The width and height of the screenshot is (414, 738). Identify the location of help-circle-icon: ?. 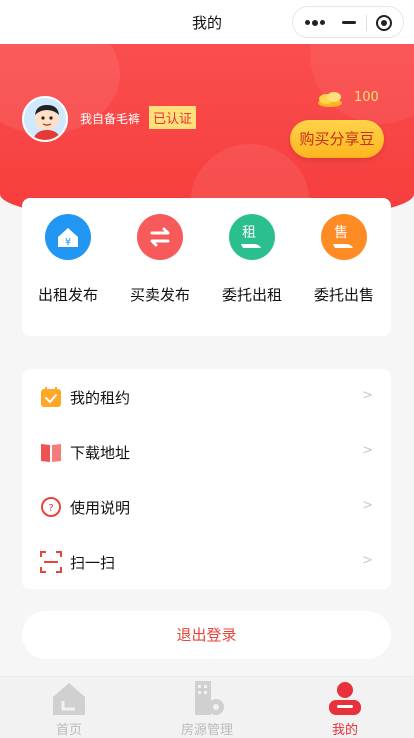
(51, 507).